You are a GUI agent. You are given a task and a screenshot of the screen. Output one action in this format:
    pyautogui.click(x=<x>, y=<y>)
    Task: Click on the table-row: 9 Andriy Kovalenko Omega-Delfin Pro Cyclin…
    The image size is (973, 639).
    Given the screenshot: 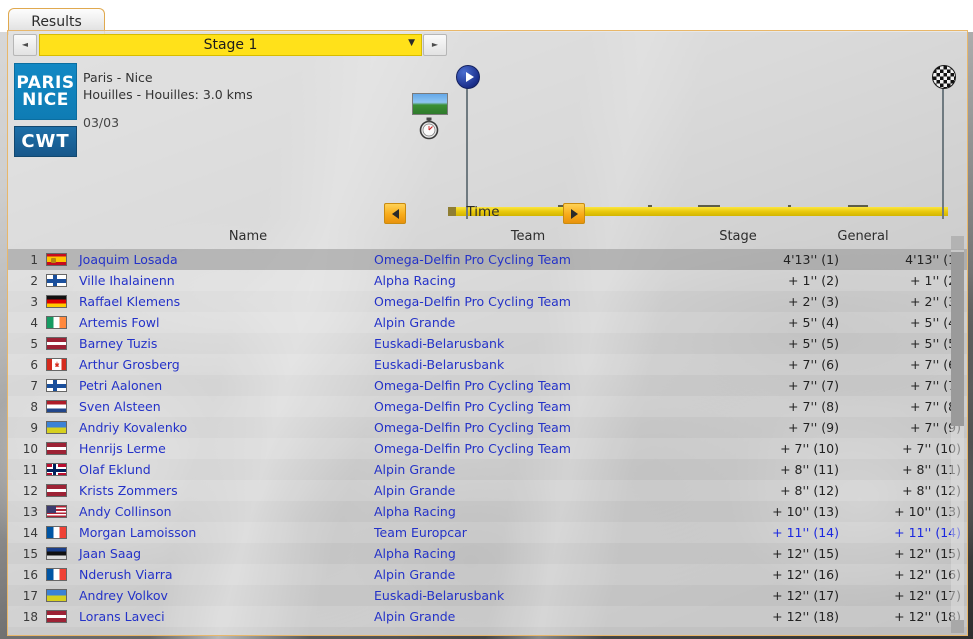 What is the action you would take?
    pyautogui.click(x=487, y=427)
    